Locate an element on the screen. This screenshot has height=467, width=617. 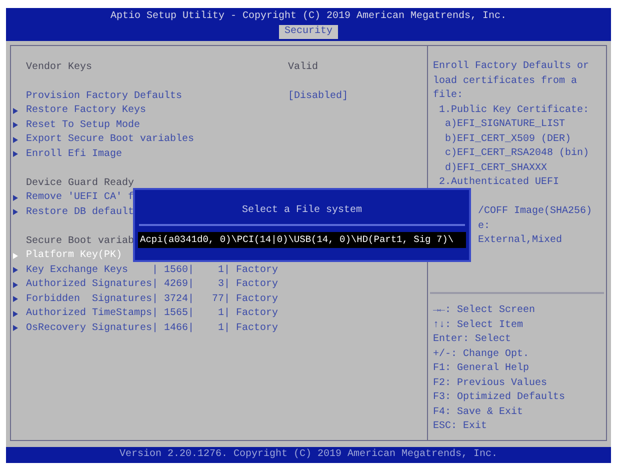
help-text: Enroll Factory Defaults or is located at coordinates (511, 66).